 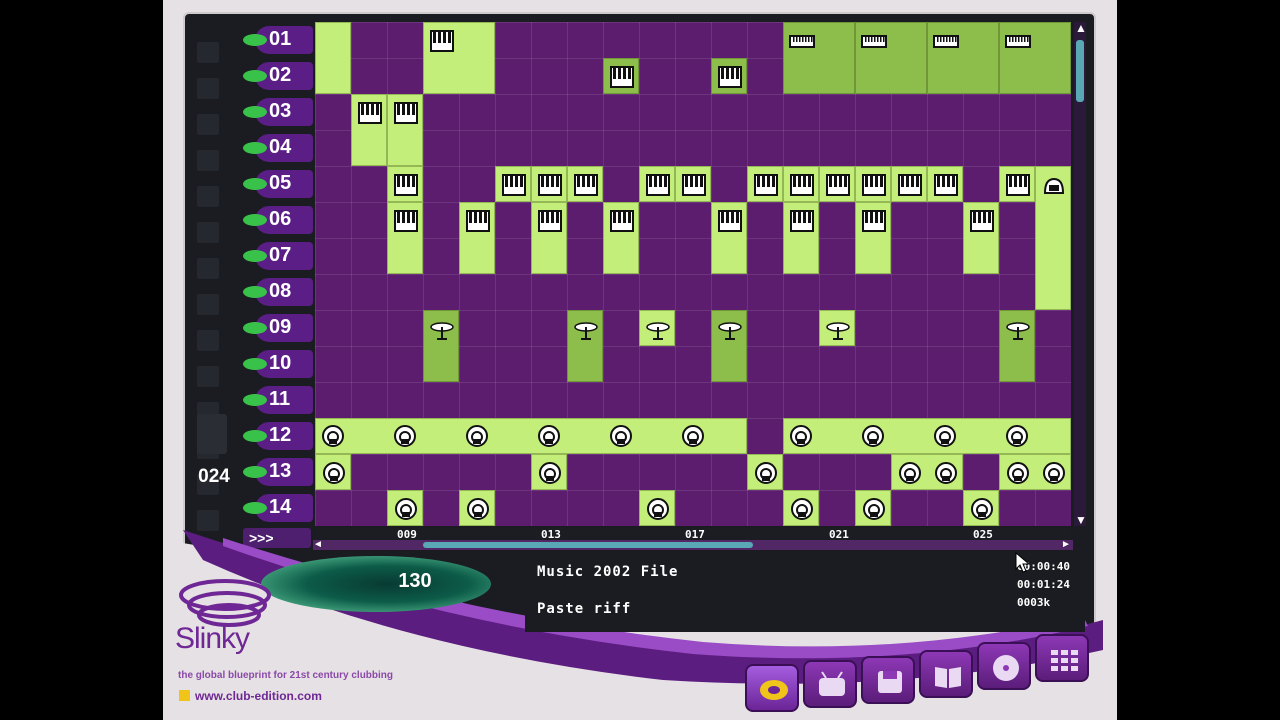 What do you see at coordinates (415, 581) in the screenshot?
I see `tempo-display: 130` at bounding box center [415, 581].